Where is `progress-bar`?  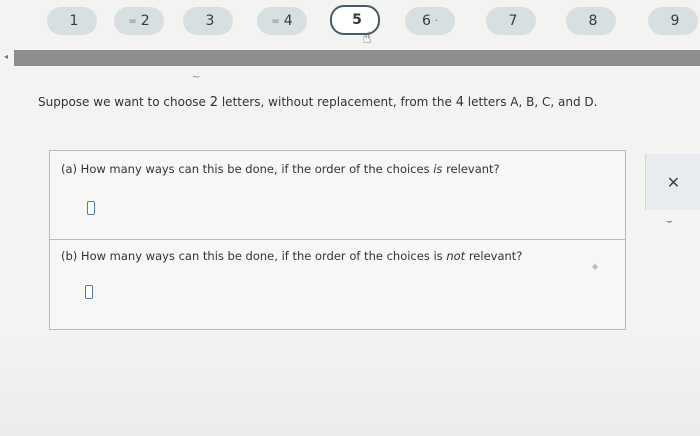 progress-bar is located at coordinates (357, 58).